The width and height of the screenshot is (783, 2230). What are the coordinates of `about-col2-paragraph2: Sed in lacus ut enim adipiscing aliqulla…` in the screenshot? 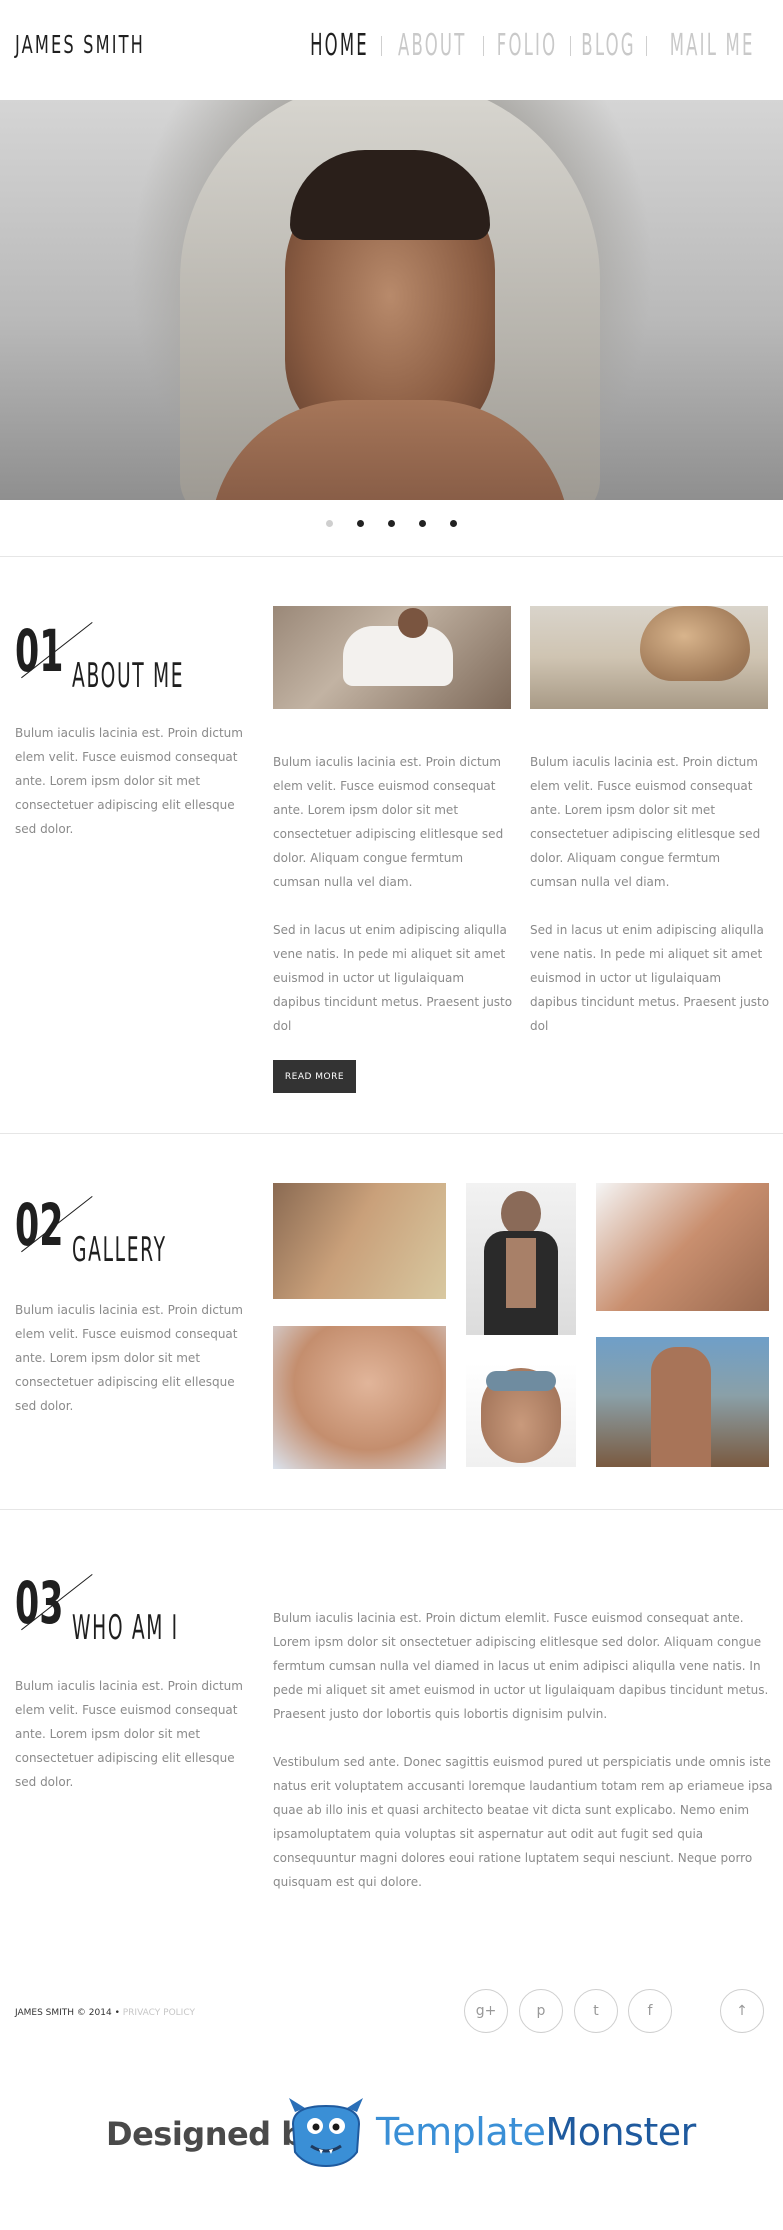 It's located at (650, 978).